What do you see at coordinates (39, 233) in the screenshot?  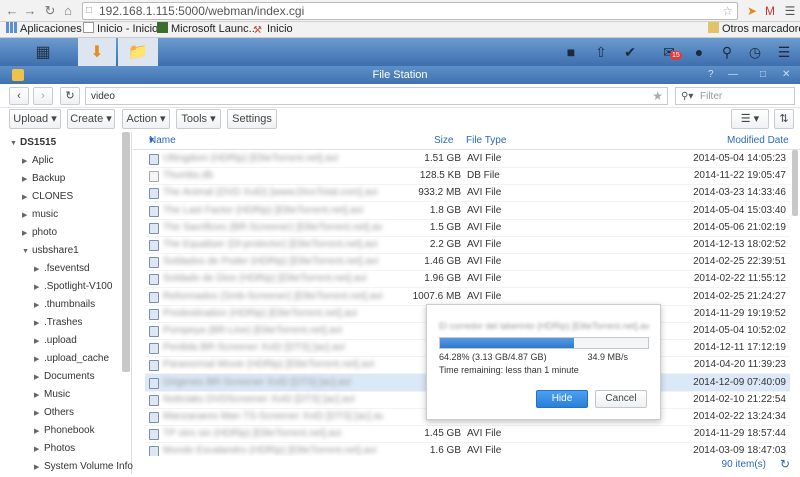 I see `tree-item: ▶ photo` at bounding box center [39, 233].